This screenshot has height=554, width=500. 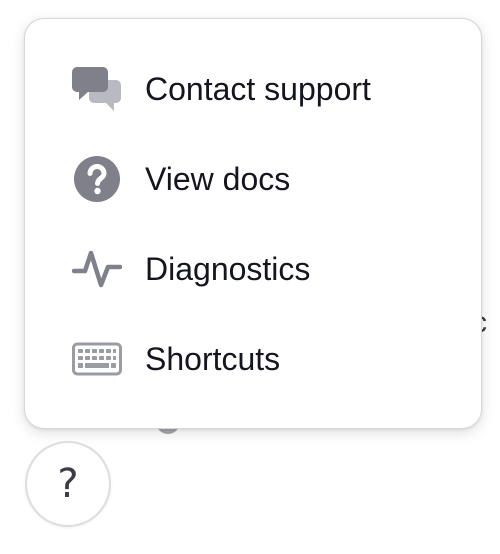 I want to click on menu-item-label: Shortcuts, so click(x=213, y=359).